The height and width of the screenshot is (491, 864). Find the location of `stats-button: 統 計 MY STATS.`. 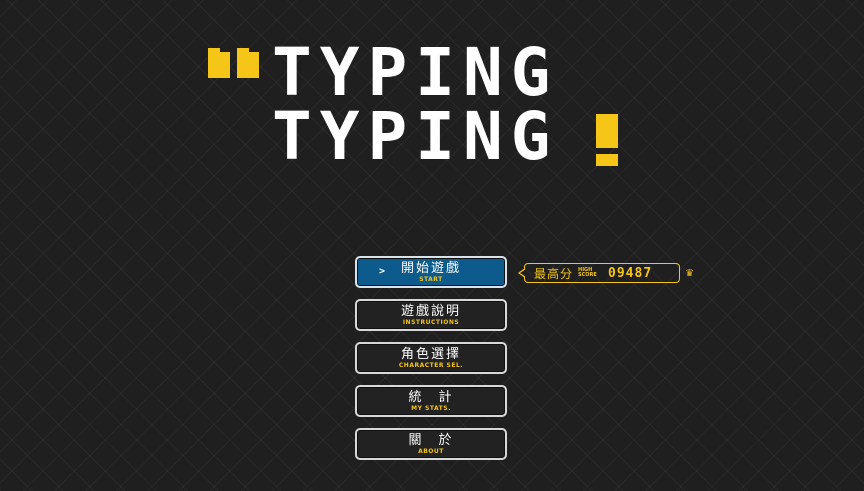

stats-button: 統 計 MY STATS. is located at coordinates (431, 401).